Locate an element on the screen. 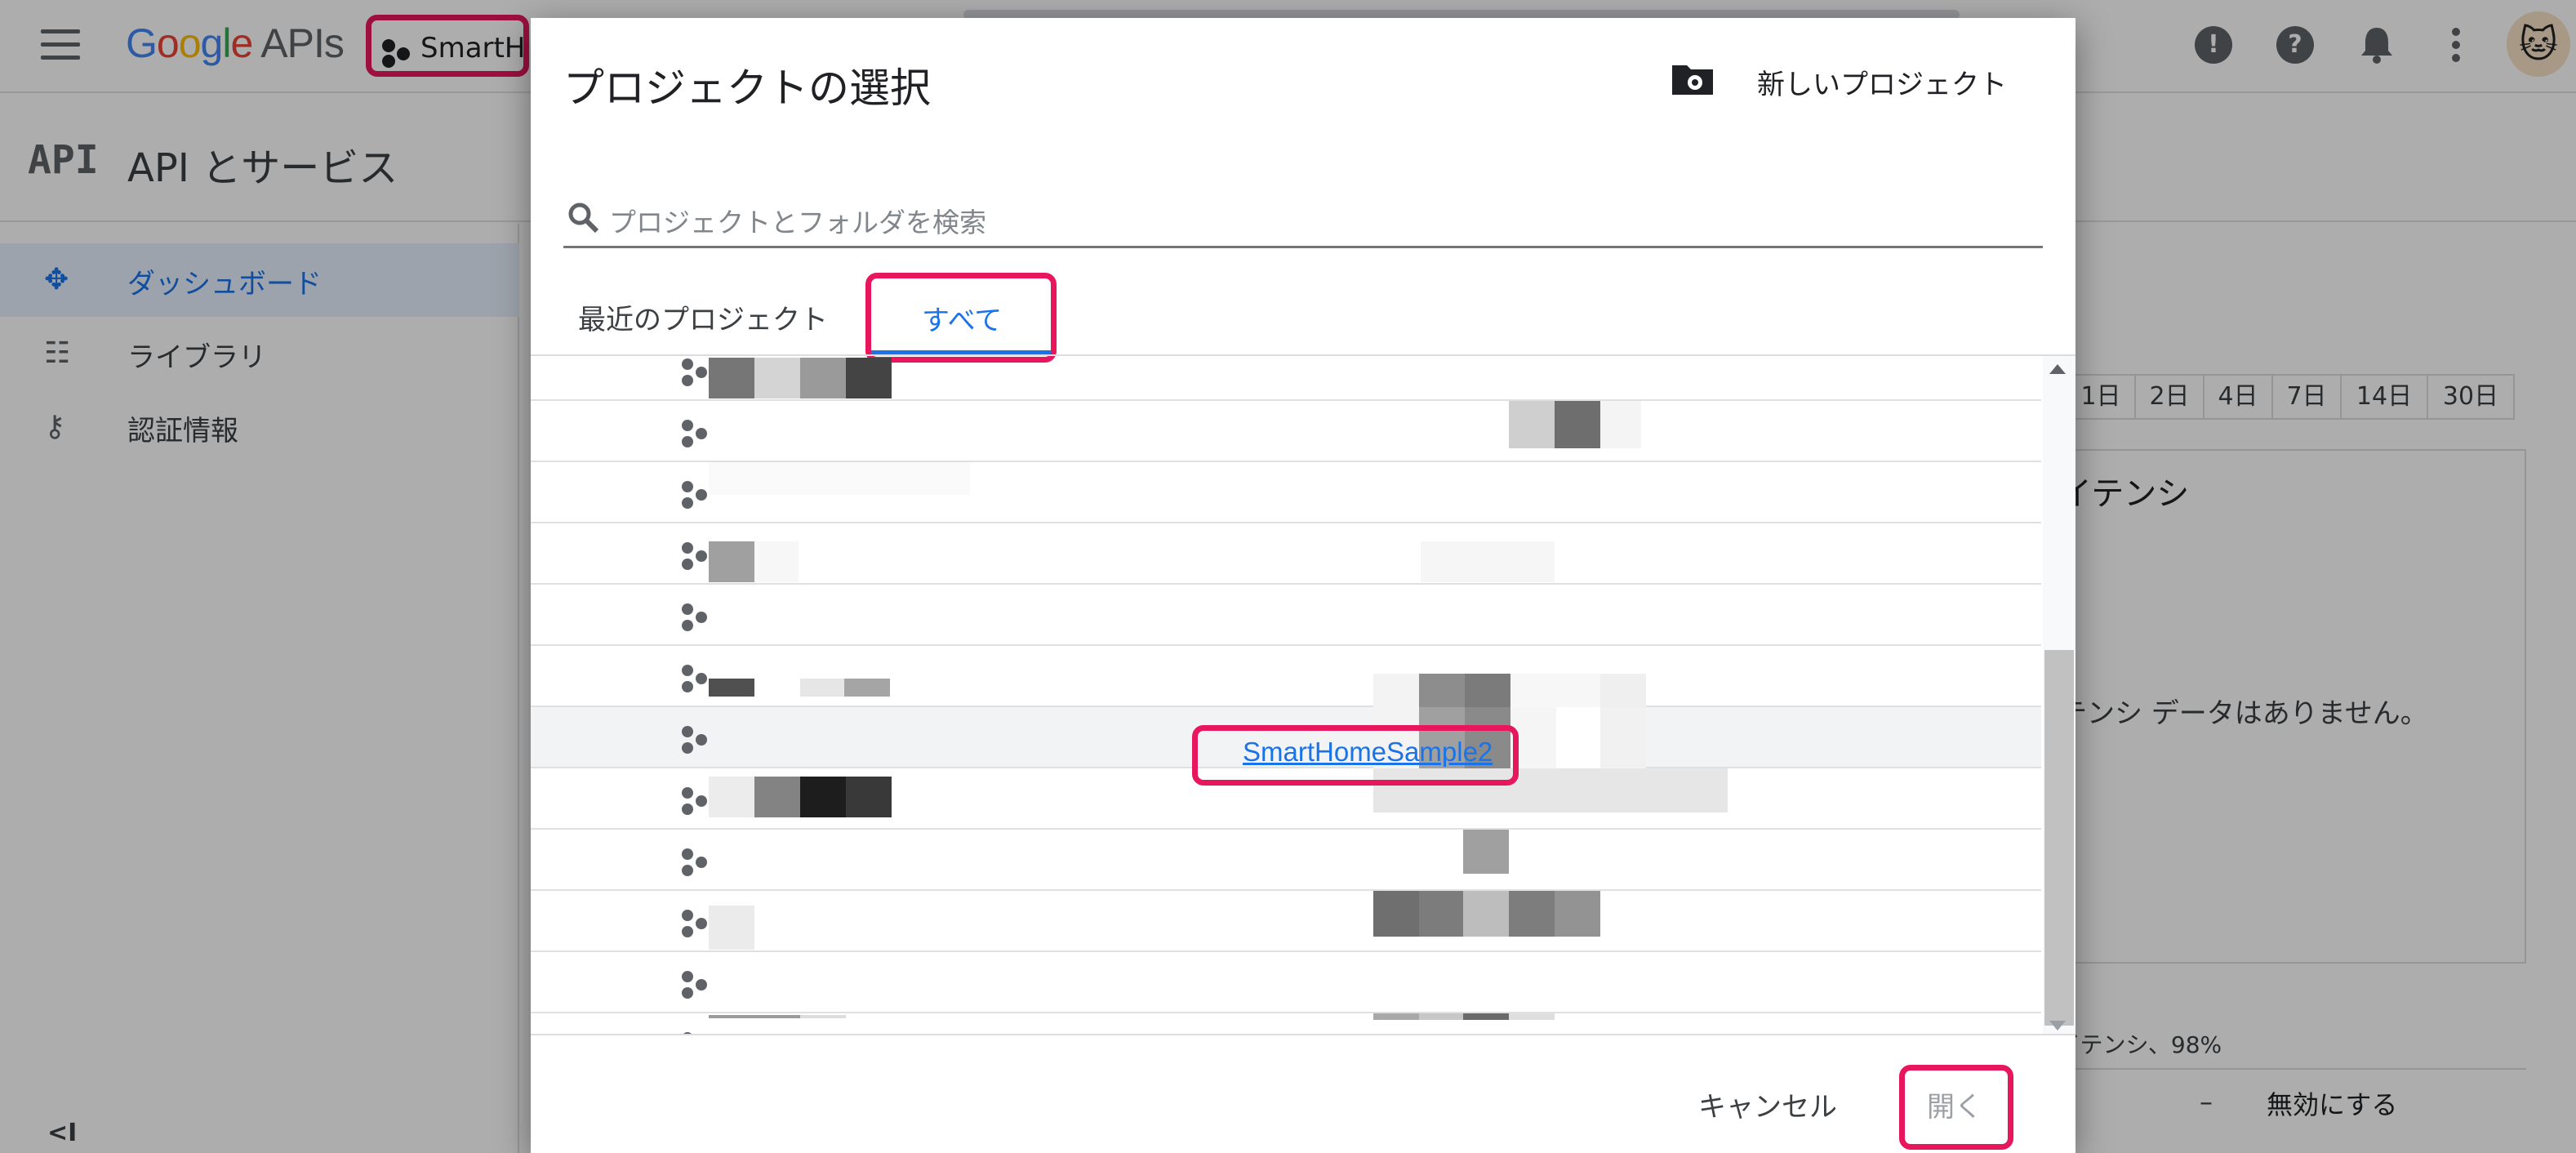  search-icon is located at coordinates (583, 219).